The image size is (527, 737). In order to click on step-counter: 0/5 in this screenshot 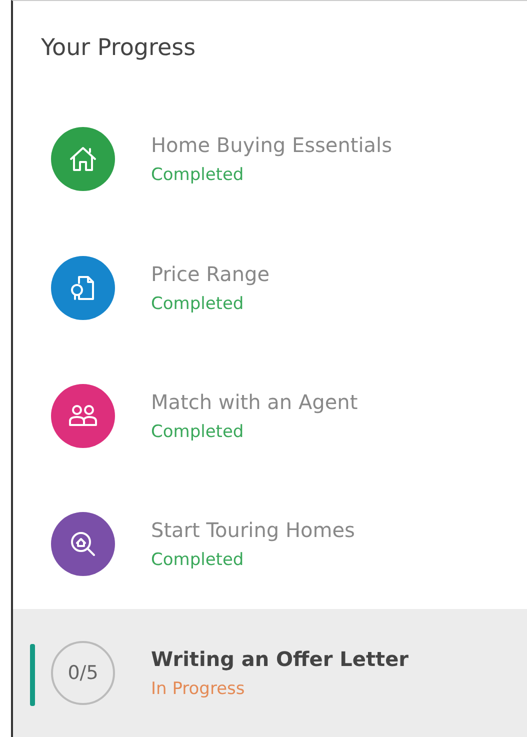, I will do `click(83, 672)`.